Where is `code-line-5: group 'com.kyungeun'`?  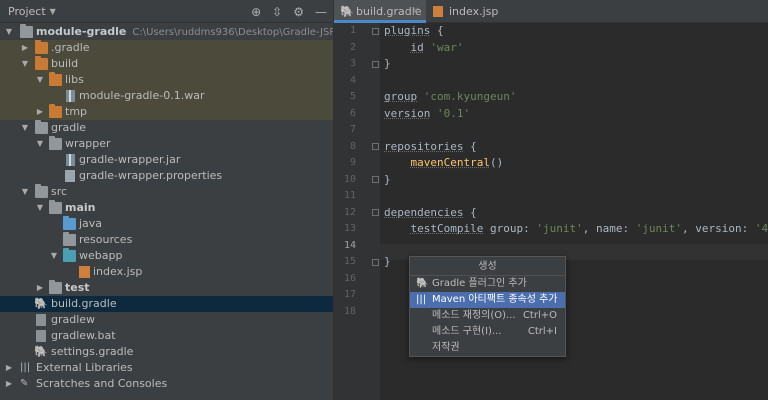 code-line-5: group 'com.kyungeun' is located at coordinates (450, 97).